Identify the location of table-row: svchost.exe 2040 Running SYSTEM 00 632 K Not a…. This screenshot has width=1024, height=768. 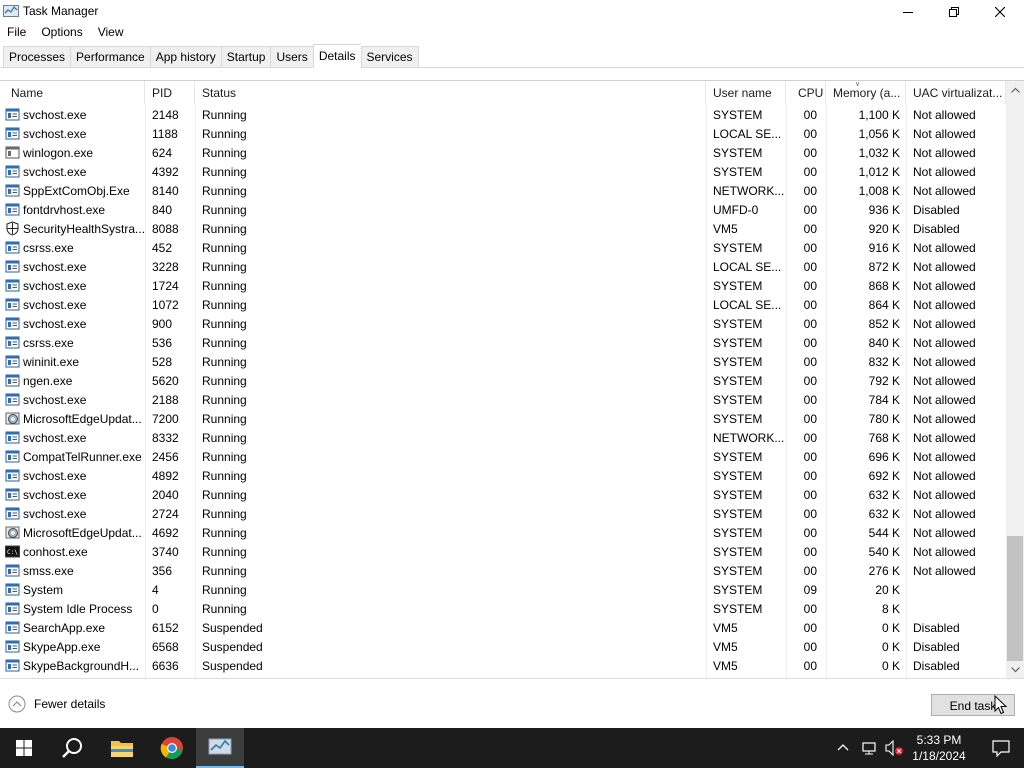
(503, 494).